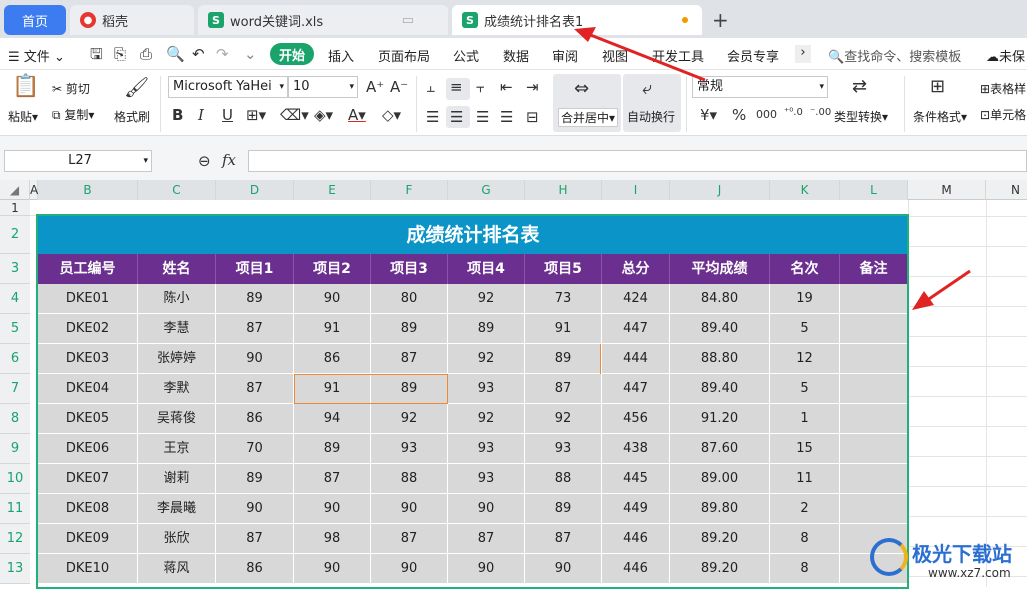 The width and height of the screenshot is (1027, 589). Describe the element at coordinates (803, 54) in the screenshot. I see `menu-scroll-right-icon: ›` at that location.